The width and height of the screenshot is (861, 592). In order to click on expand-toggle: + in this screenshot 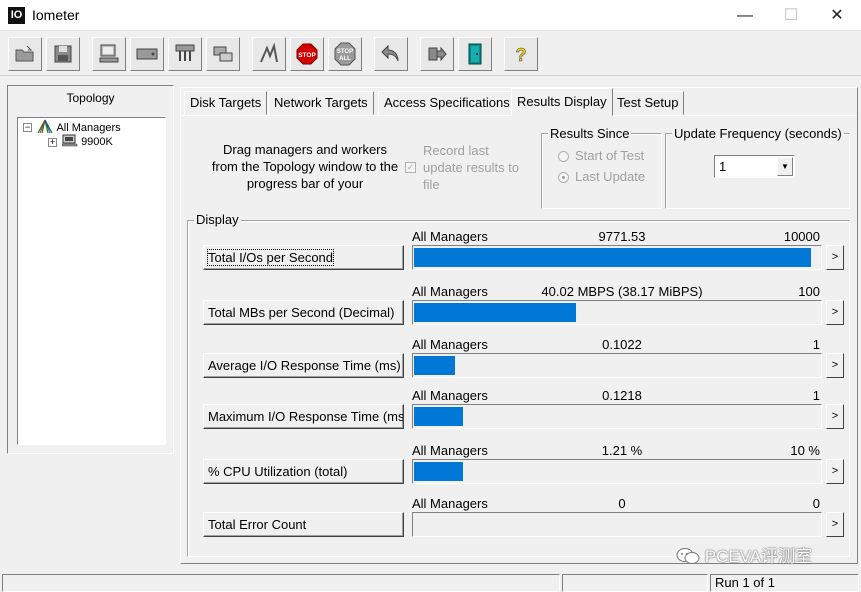, I will do `click(52, 142)`.